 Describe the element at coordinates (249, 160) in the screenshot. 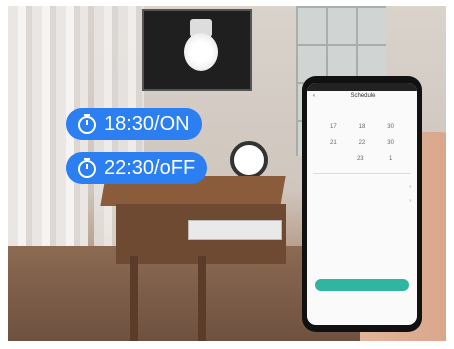

I see `alarm-clock` at that location.